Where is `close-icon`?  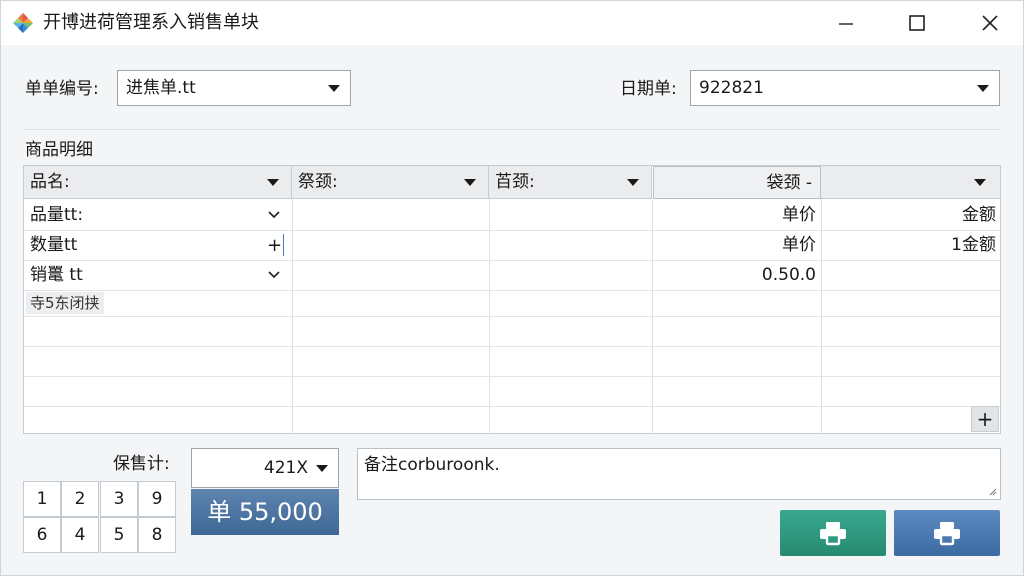
close-icon is located at coordinates (990, 23).